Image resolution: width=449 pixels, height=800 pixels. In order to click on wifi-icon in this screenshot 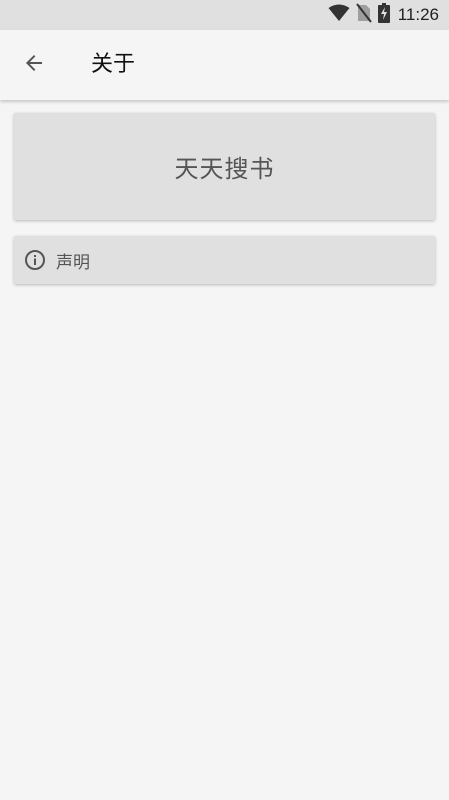, I will do `click(339, 15)`.